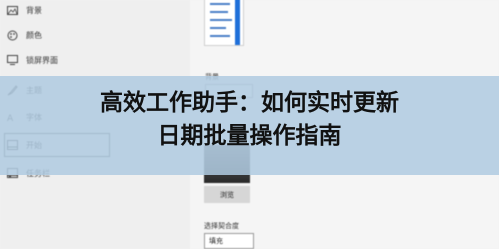 The height and width of the screenshot is (249, 499). What do you see at coordinates (12, 60) in the screenshot?
I see `lock-screen-icon` at bounding box center [12, 60].